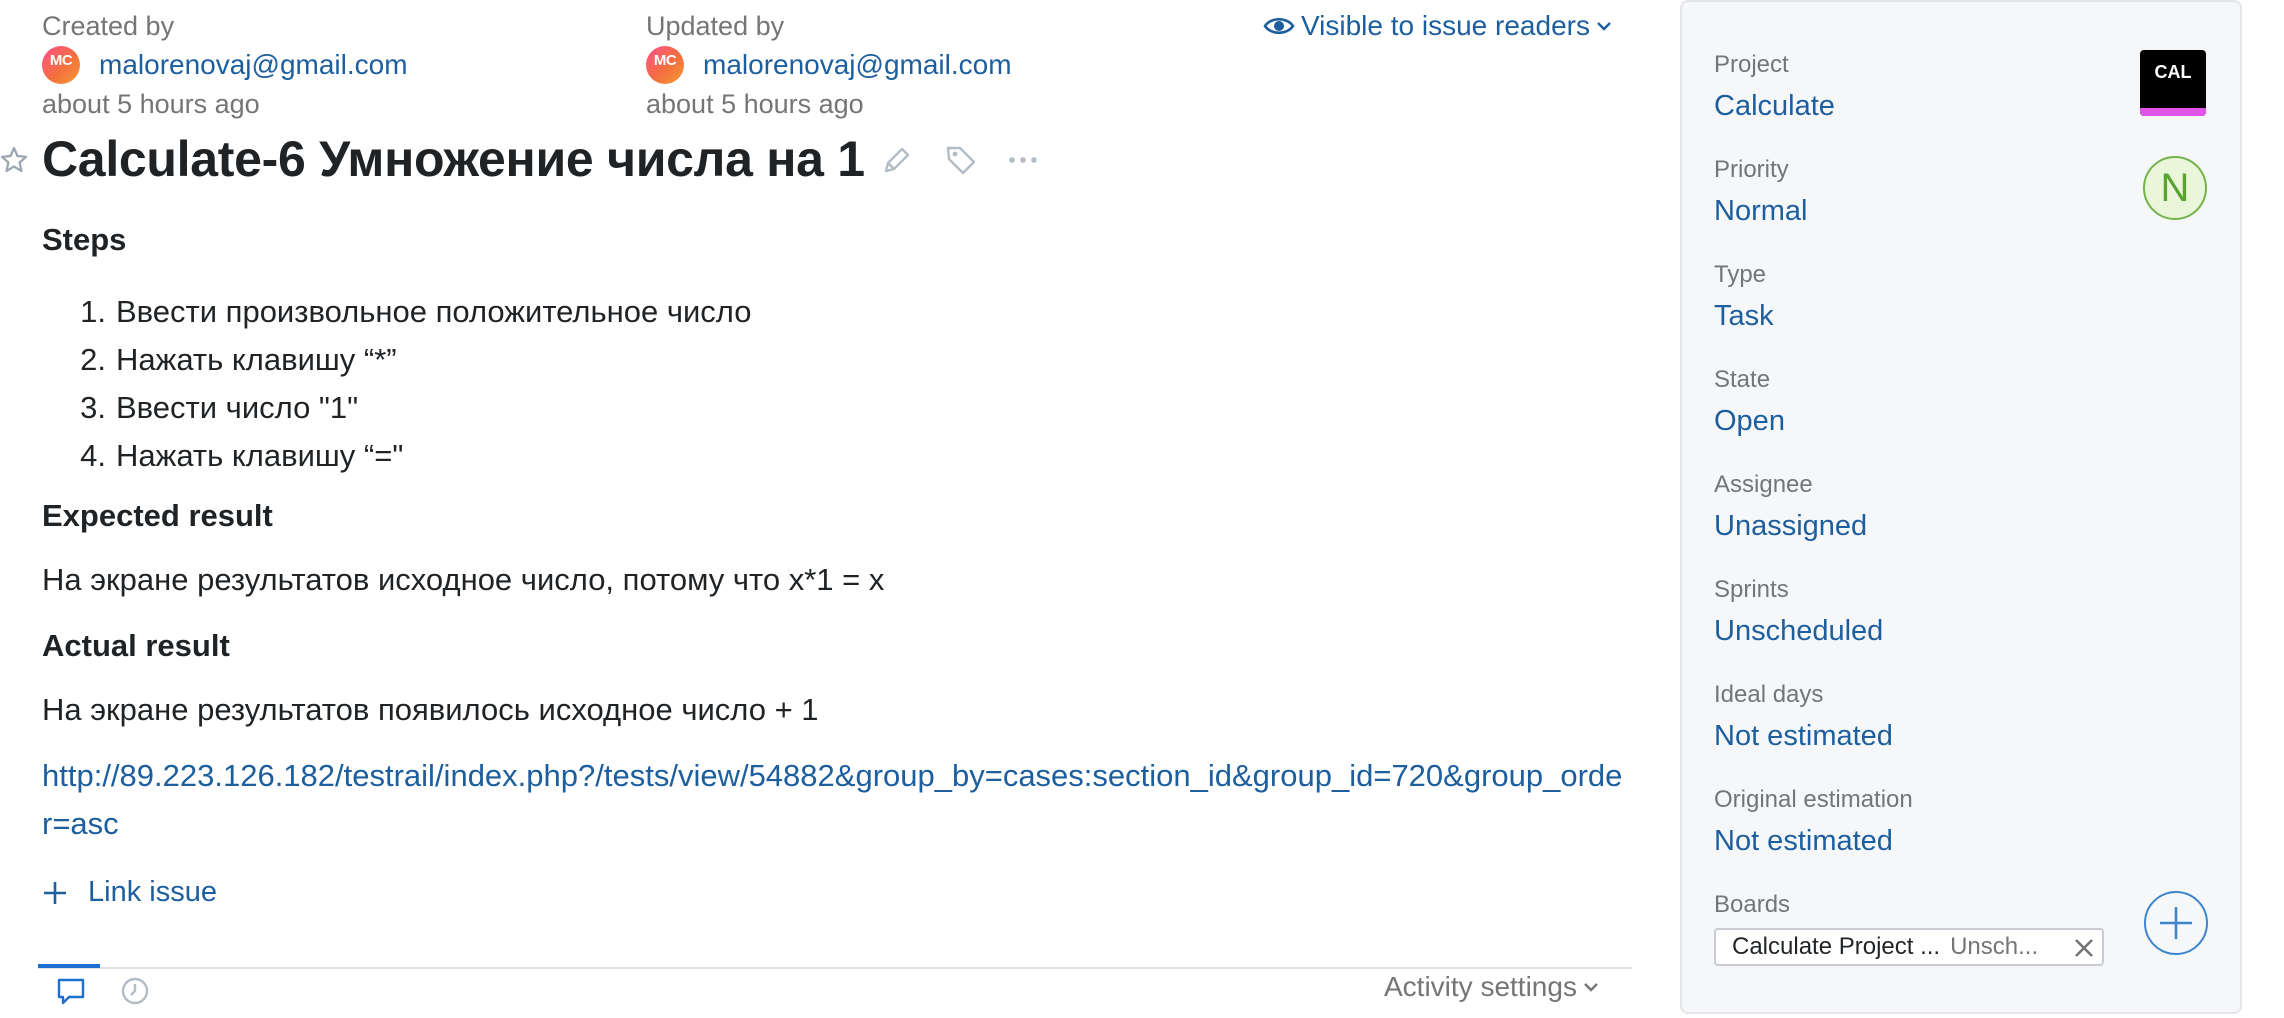 This screenshot has height=1018, width=2284. What do you see at coordinates (411, 360) in the screenshot?
I see `list-item: 2. Нажать клавишу “*”` at bounding box center [411, 360].